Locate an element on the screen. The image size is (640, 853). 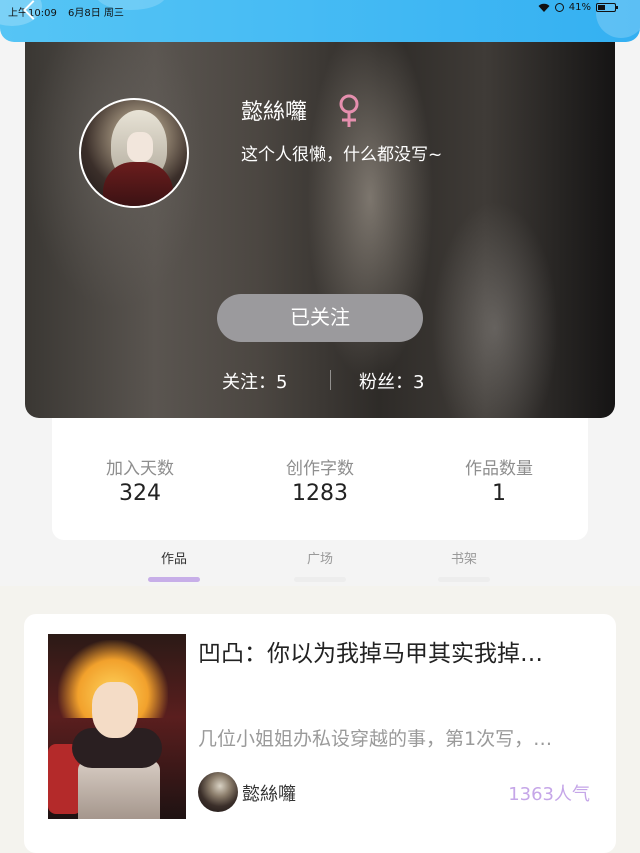
top-header: 上午10:09 6月8日 周三 41% is located at coordinates (320, 21).